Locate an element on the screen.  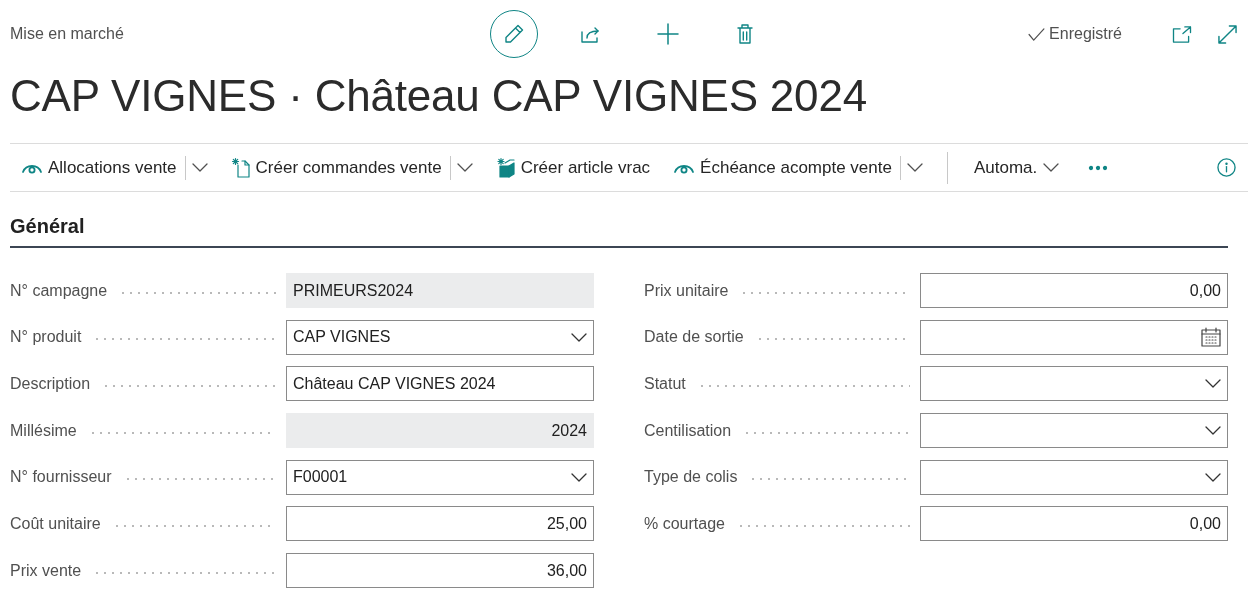
field-label: % courtage is located at coordinates (684, 523).